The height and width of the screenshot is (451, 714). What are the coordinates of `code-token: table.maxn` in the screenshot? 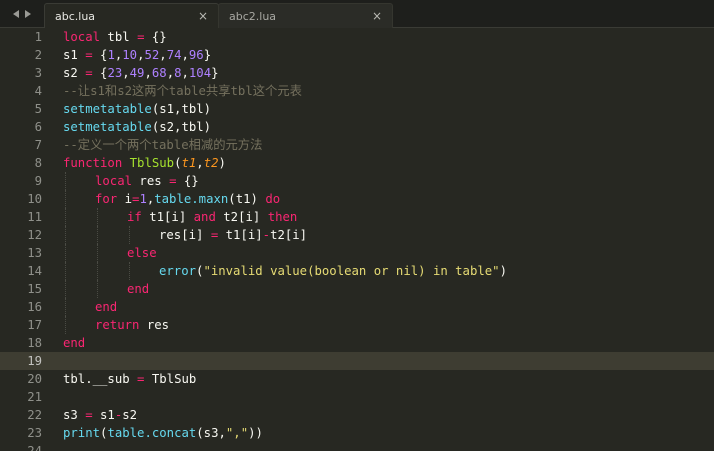 It's located at (191, 199).